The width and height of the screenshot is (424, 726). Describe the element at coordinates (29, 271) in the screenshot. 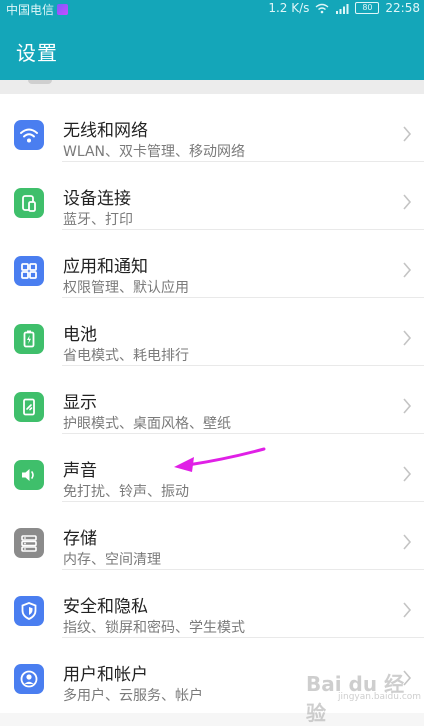

I see `apps-grid-icon` at that location.